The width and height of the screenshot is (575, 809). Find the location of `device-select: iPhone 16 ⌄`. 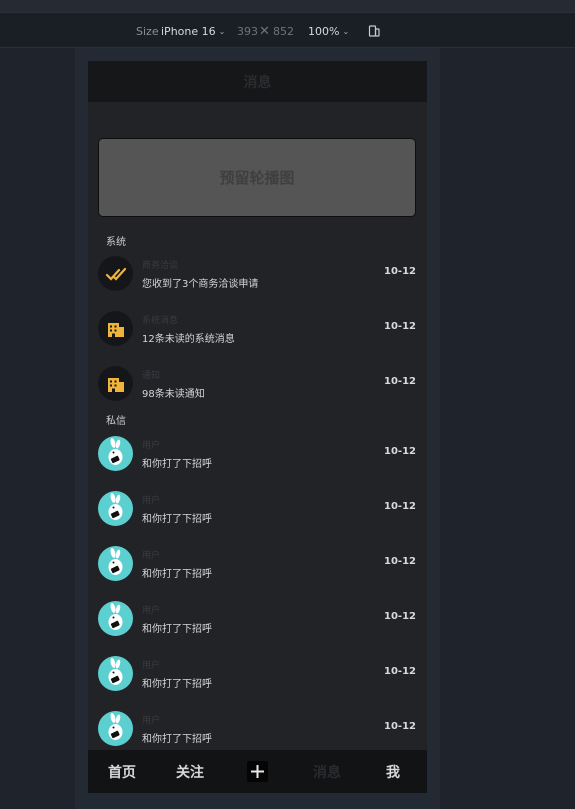

device-select: iPhone 16 ⌄ is located at coordinates (193, 31).